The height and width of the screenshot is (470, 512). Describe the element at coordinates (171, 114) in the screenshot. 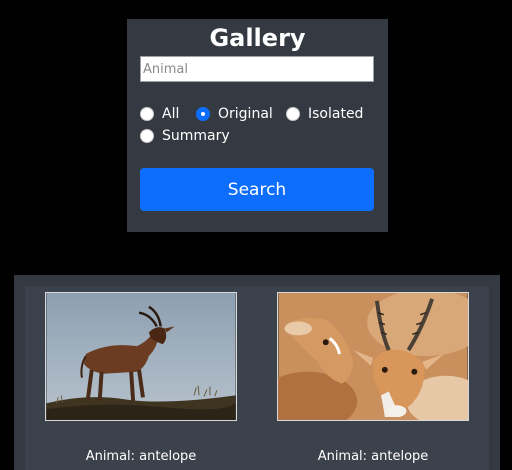

I see `radio-all-label: All` at that location.